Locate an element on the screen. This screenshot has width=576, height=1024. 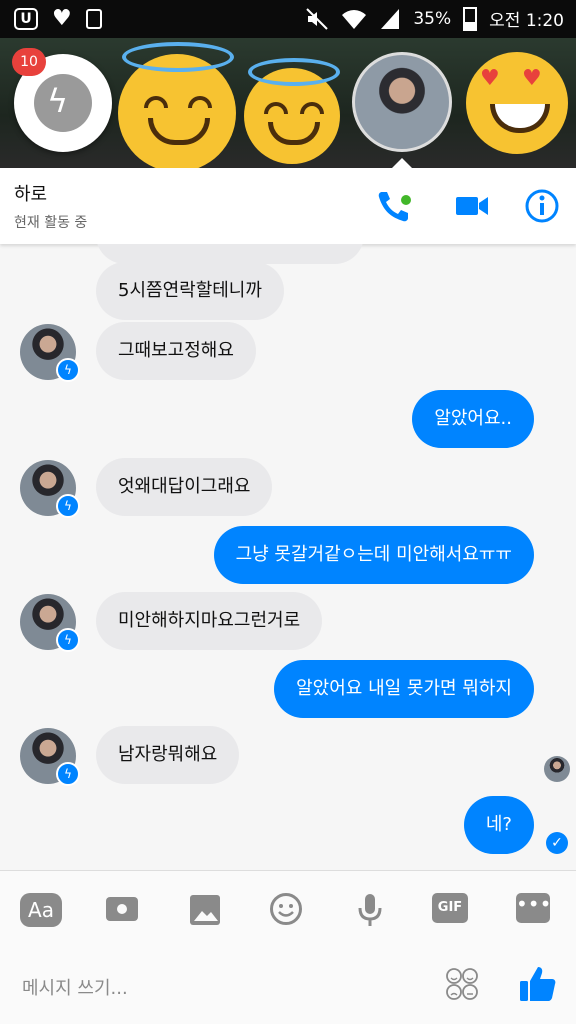
incoming-message: 5시쯤연락할테니까 is located at coordinates (190, 291).